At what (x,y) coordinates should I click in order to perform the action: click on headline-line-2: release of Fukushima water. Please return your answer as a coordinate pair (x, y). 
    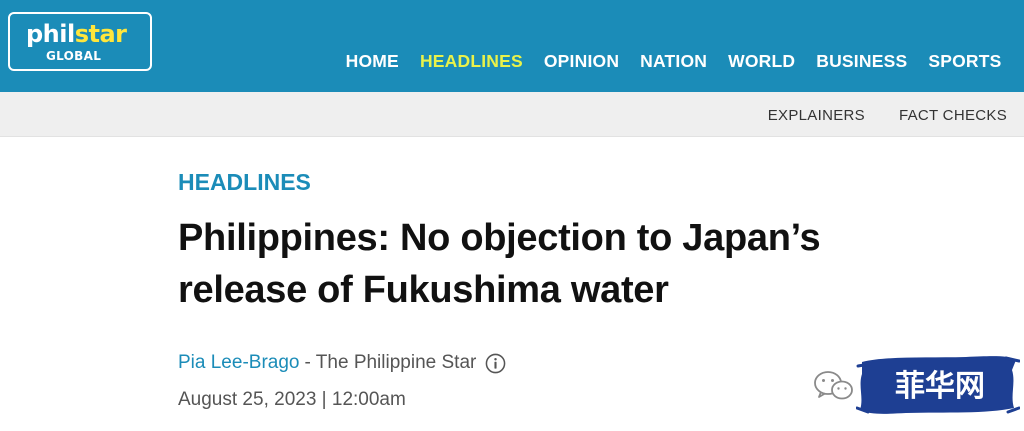
    Looking at the image, I should click on (423, 290).